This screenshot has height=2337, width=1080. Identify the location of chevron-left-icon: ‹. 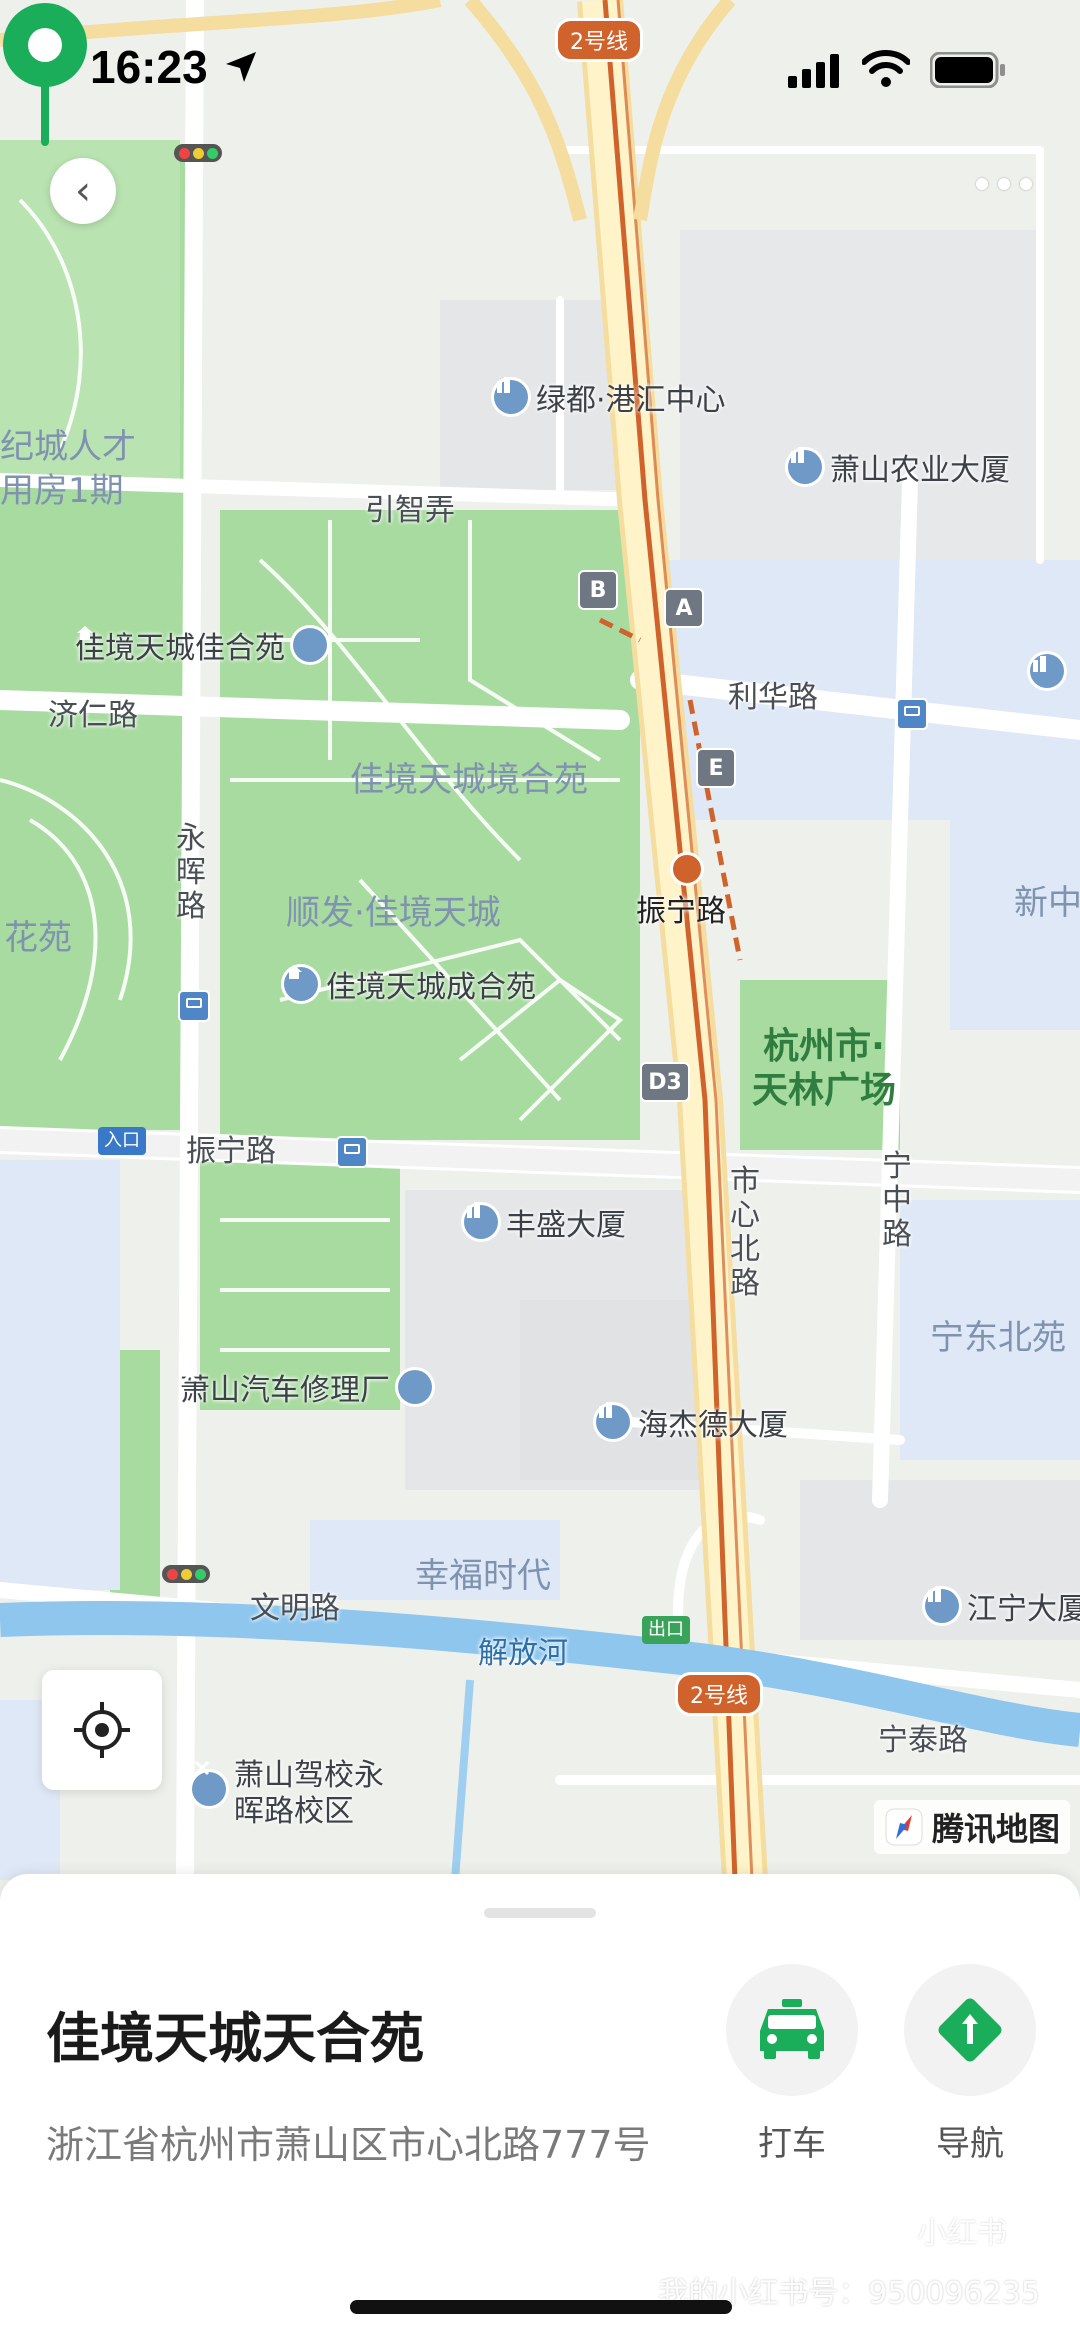
(83, 191).